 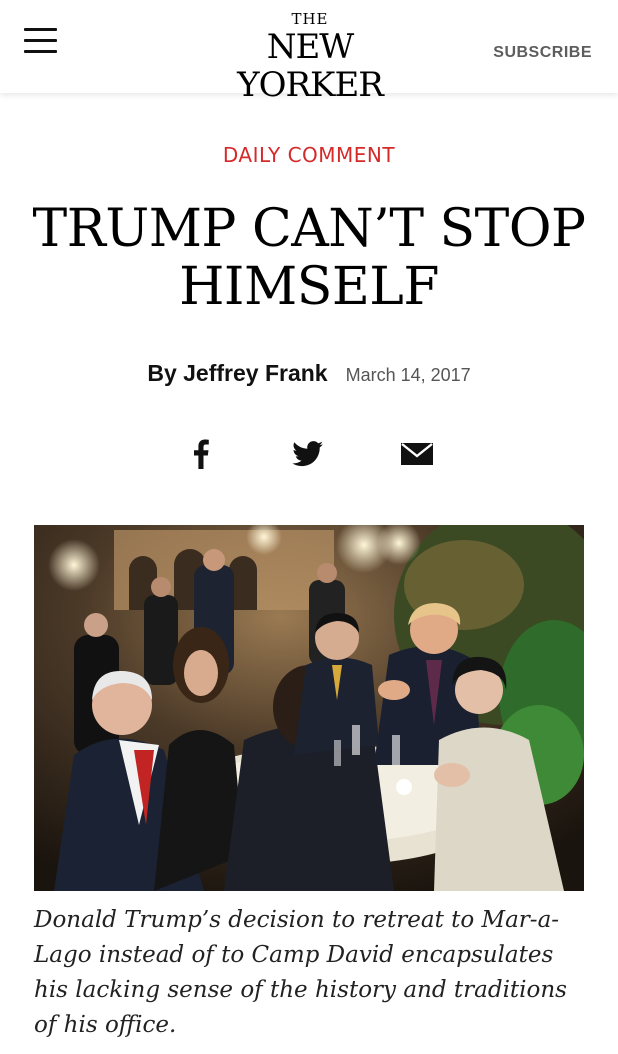 I want to click on headline-line: HIMSELF, so click(x=309, y=287).